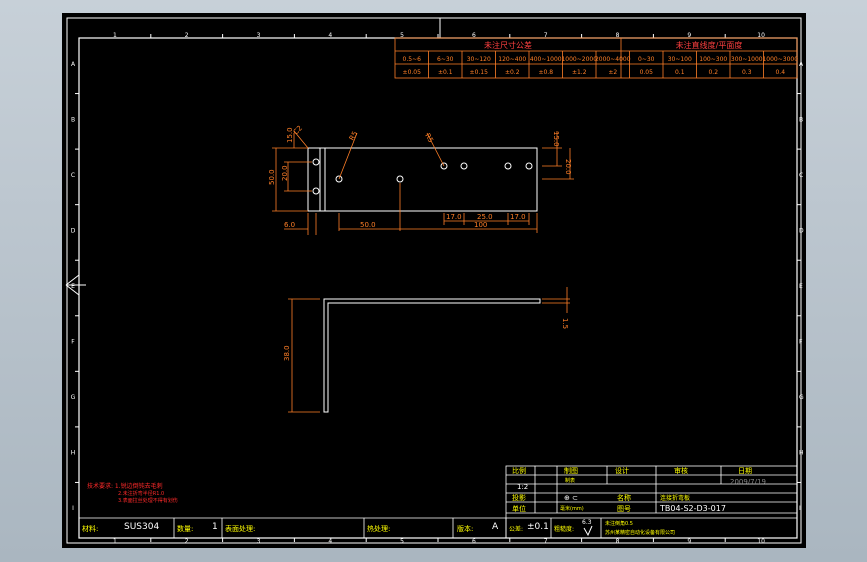 The height and width of the screenshot is (562, 867). I want to click on tolerance-value: ±0.2, so click(512, 72).